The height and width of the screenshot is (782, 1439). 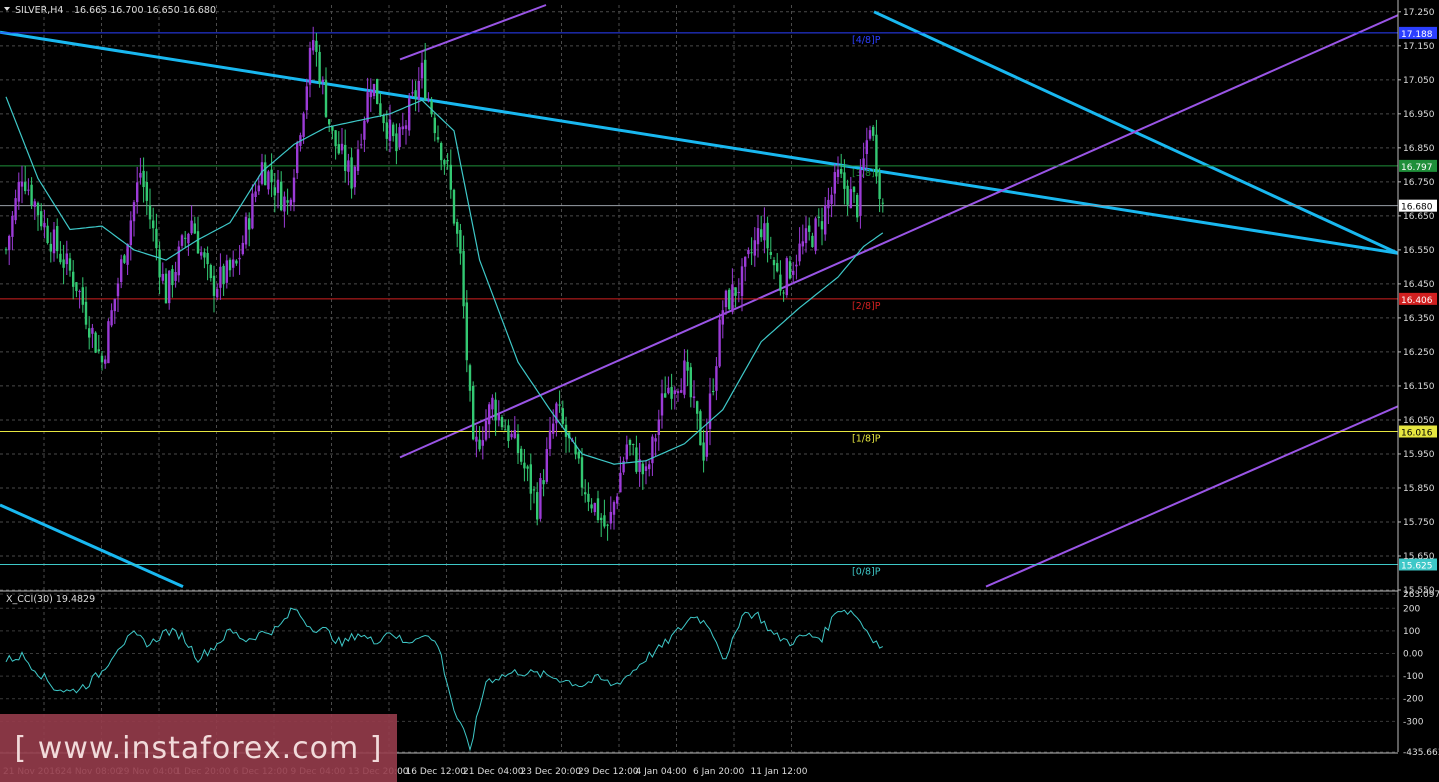 I want to click on y-tick-label: 16.850, so click(x=1419, y=149).